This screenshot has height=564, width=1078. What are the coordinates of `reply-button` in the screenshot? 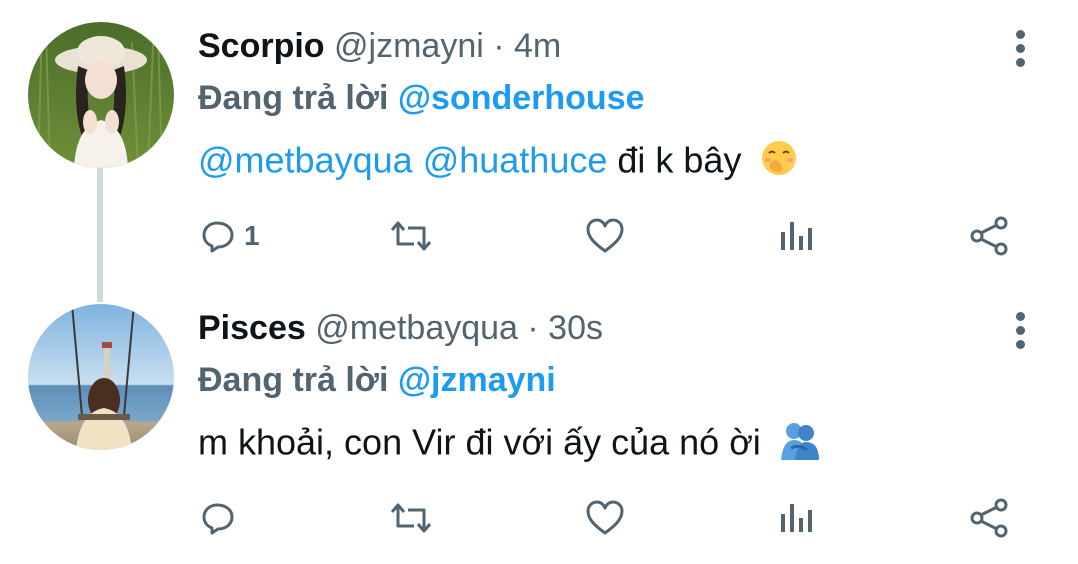 It's located at (218, 518).